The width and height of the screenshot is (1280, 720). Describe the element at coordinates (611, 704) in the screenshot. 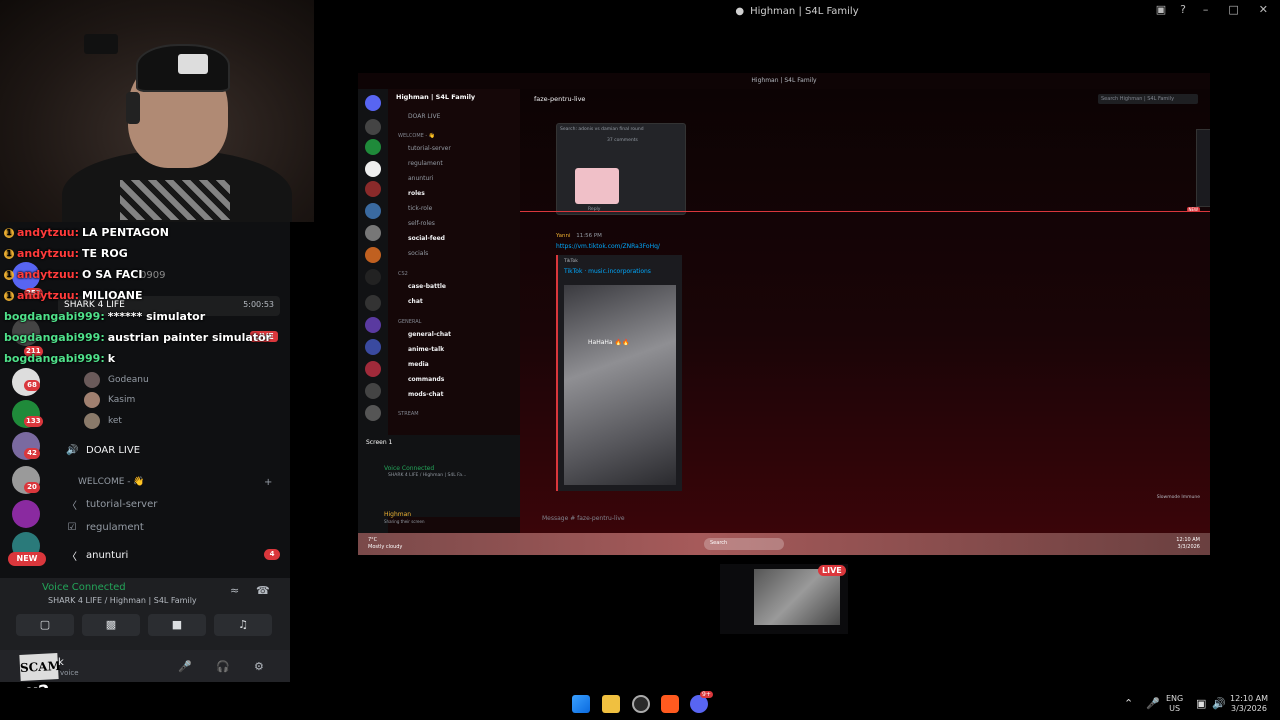

I see `file-explorer-icon` at that location.